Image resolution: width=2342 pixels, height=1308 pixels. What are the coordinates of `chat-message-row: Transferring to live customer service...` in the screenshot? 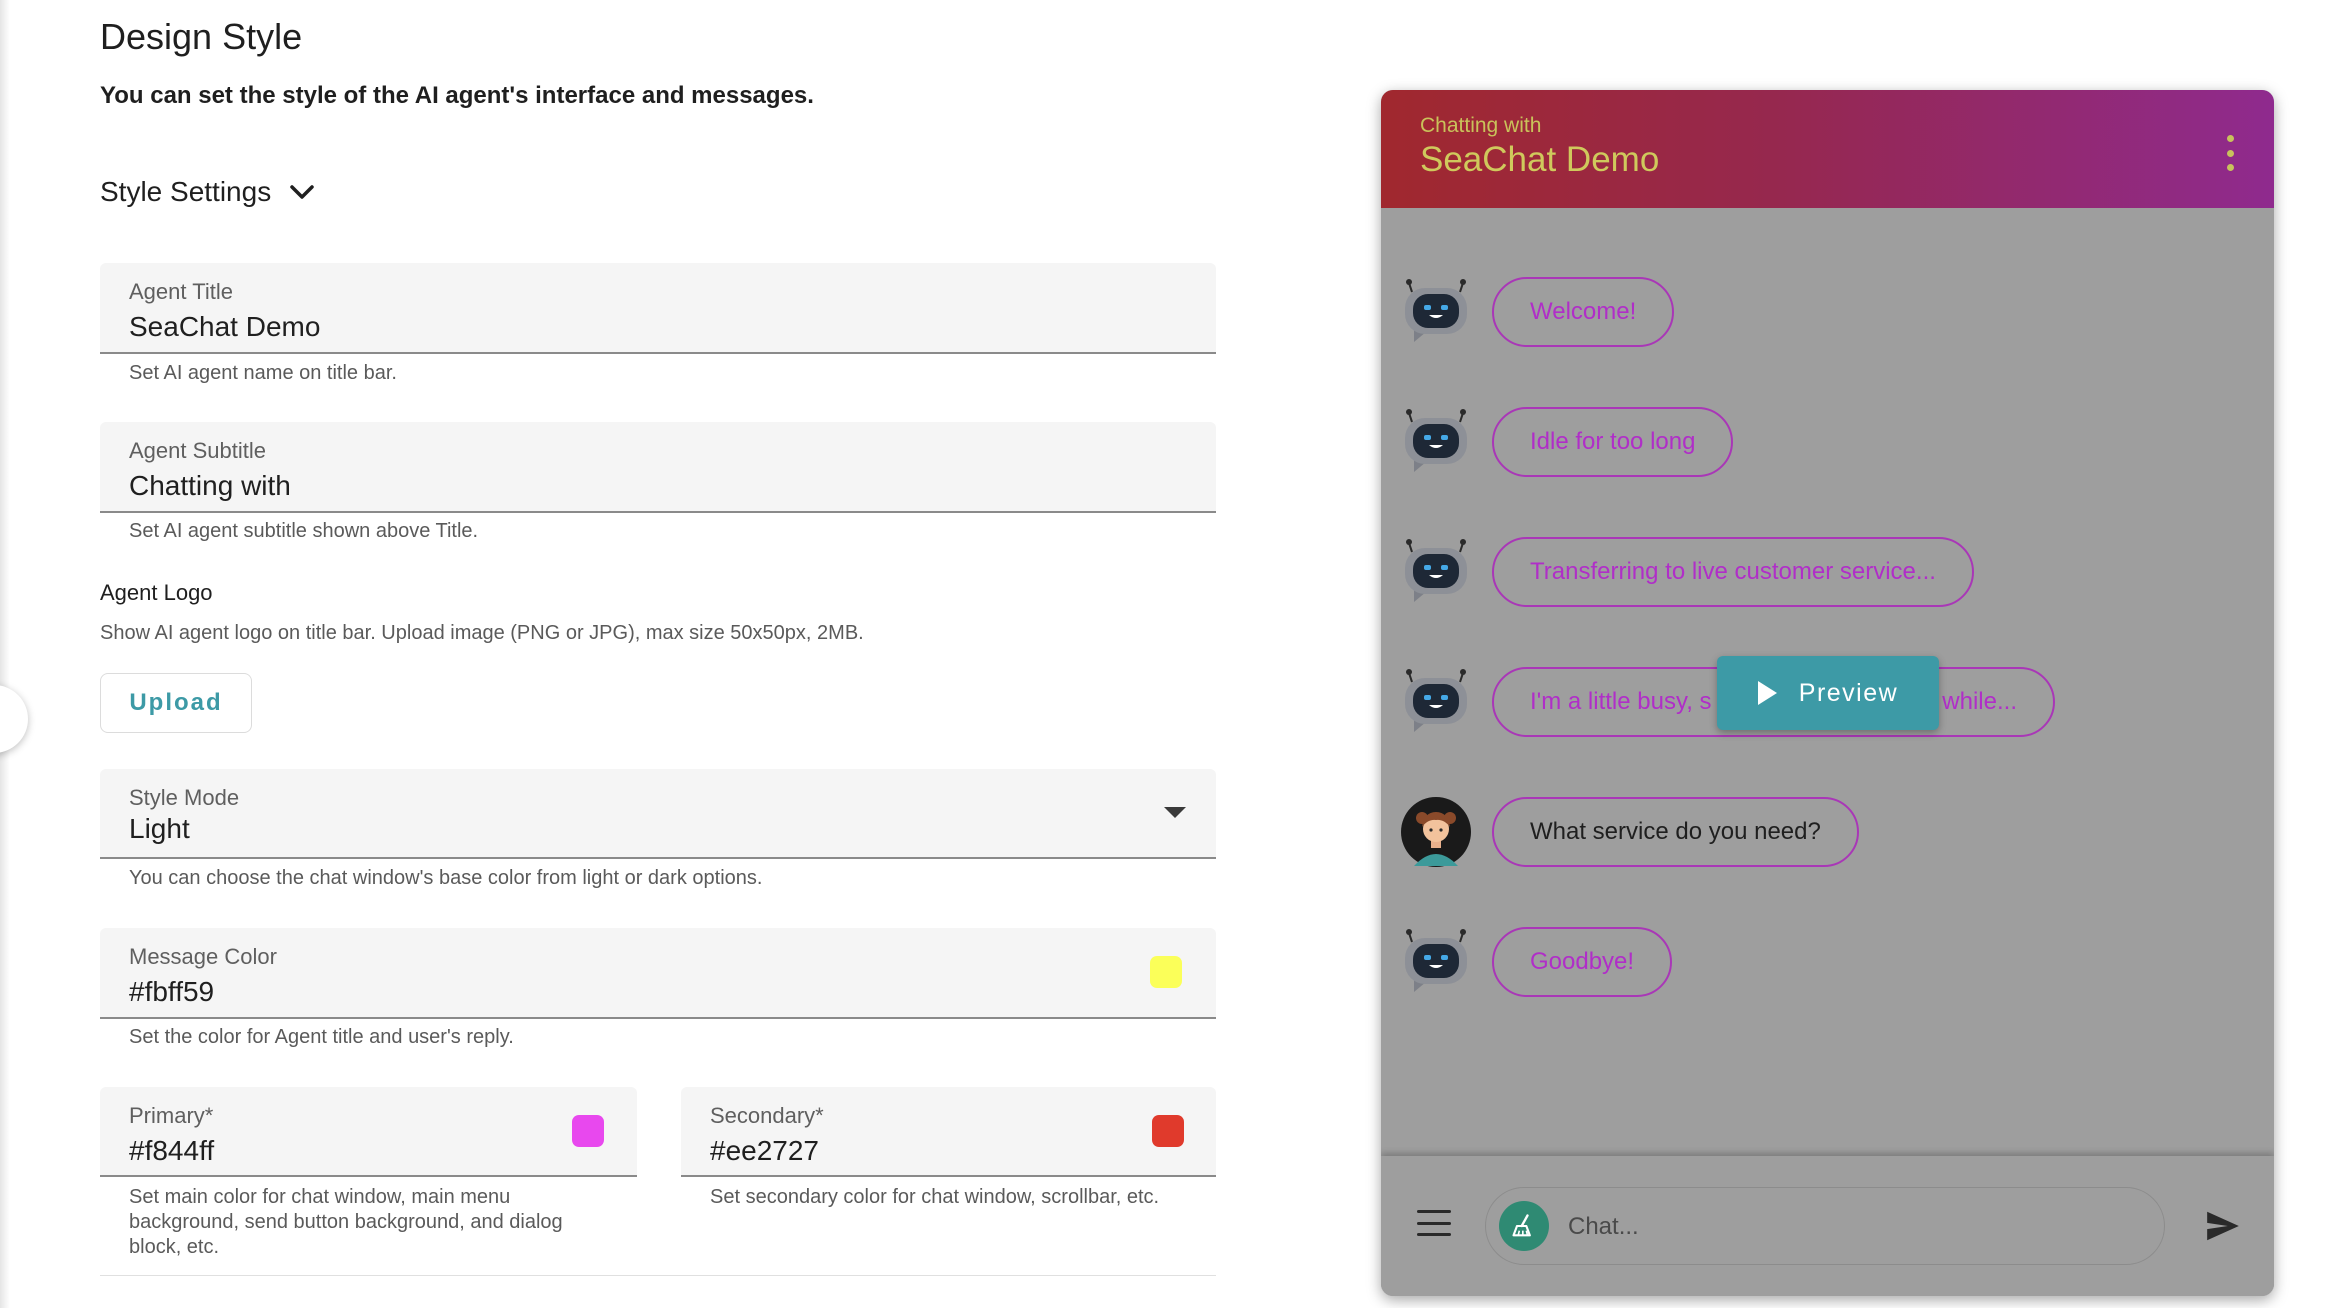 It's located at (1687, 572).